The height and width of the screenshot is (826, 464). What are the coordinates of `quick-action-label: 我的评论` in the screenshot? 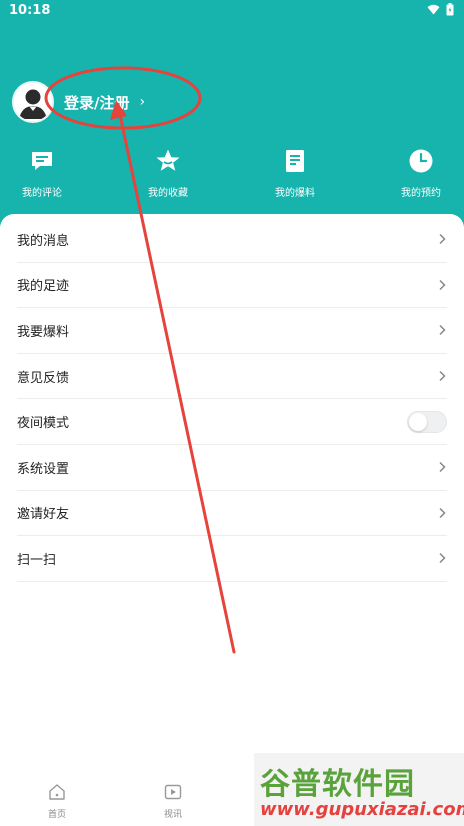 It's located at (42, 193).